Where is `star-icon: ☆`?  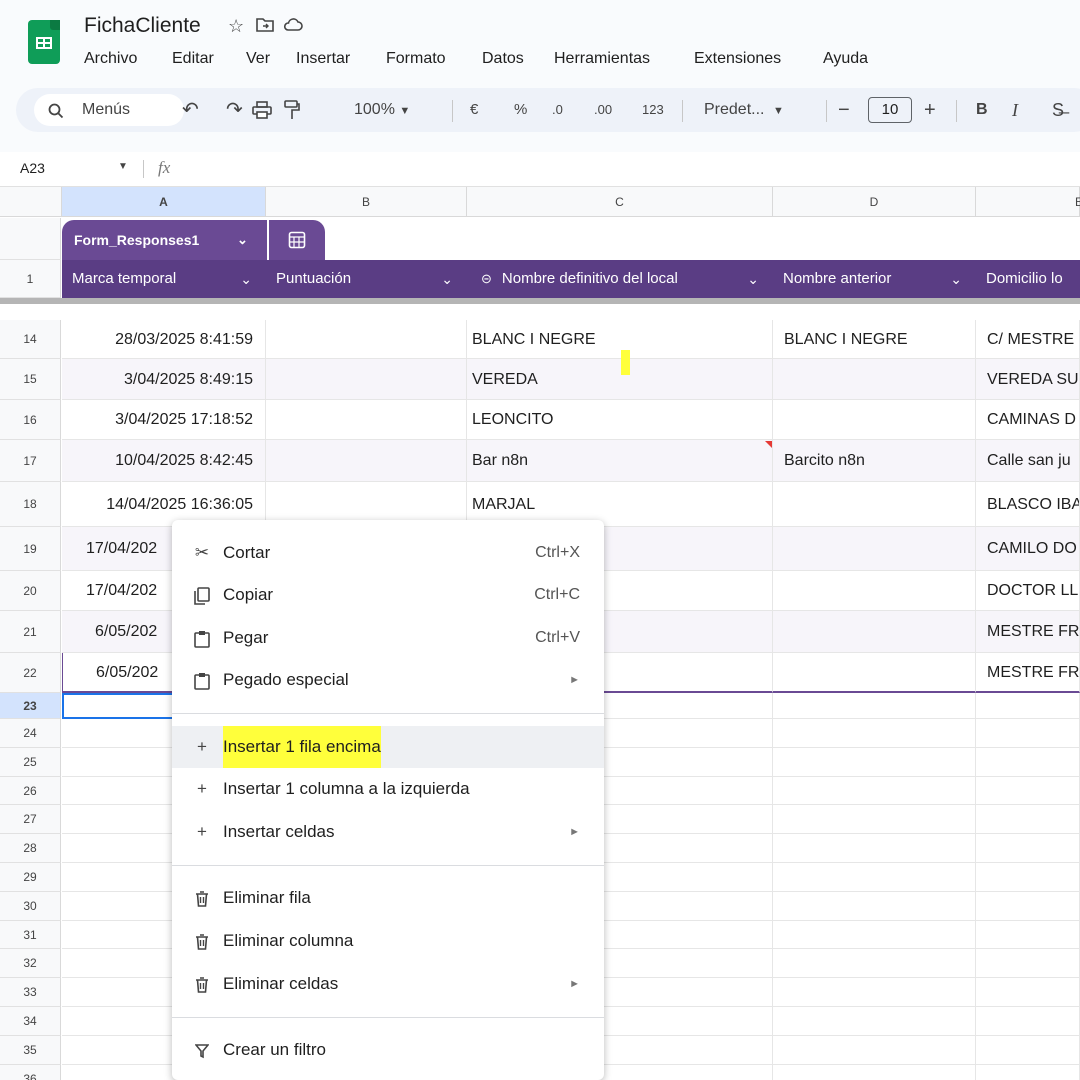 star-icon: ☆ is located at coordinates (236, 26).